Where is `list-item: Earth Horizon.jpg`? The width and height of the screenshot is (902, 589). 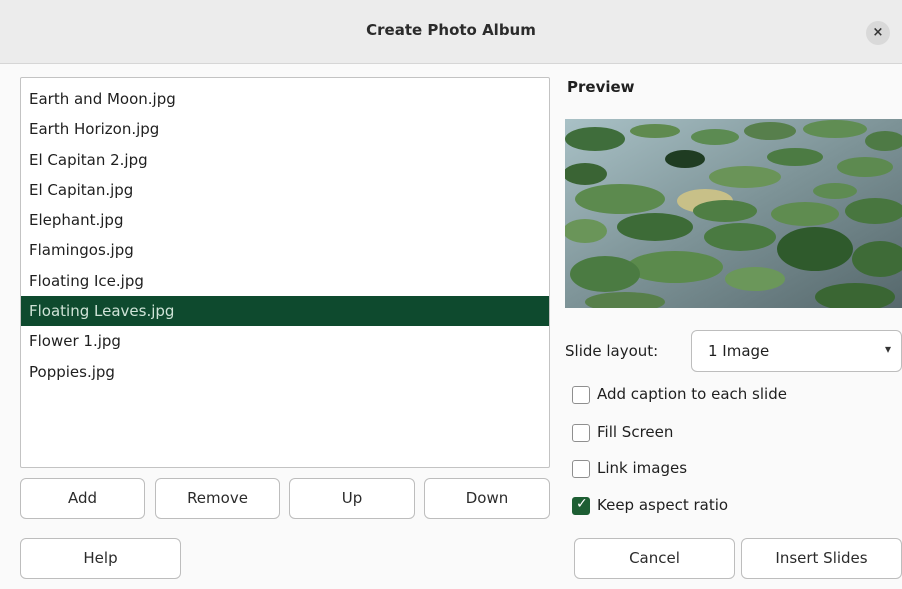
list-item: Earth Horizon.jpg is located at coordinates (285, 129).